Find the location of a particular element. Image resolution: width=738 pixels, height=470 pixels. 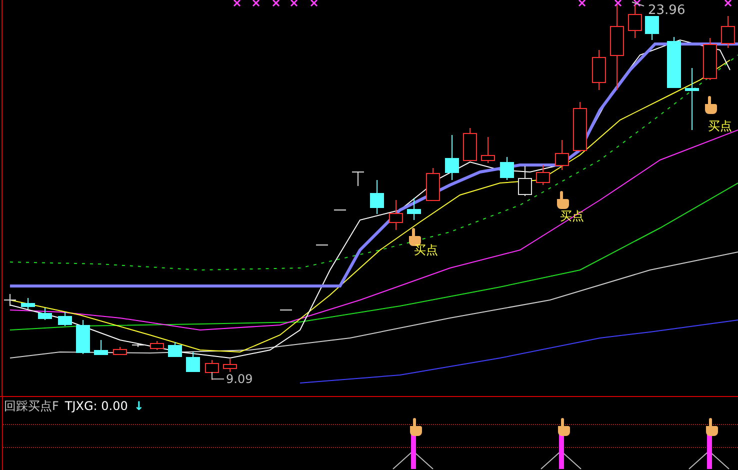

indicator-readout: TJXG: 0.00 is located at coordinates (96, 406).